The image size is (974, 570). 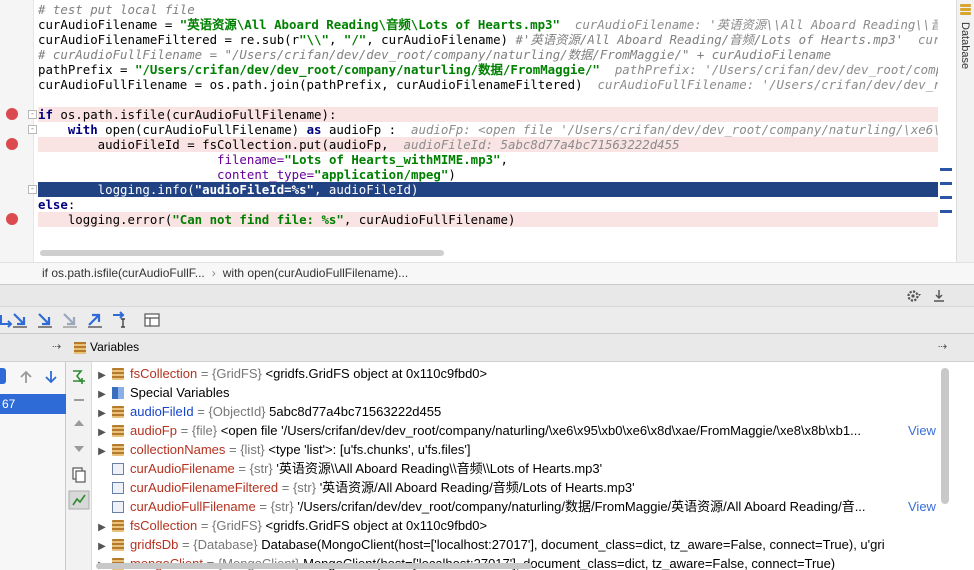 What do you see at coordinates (965, 11) in the screenshot?
I see `database-icon` at bounding box center [965, 11].